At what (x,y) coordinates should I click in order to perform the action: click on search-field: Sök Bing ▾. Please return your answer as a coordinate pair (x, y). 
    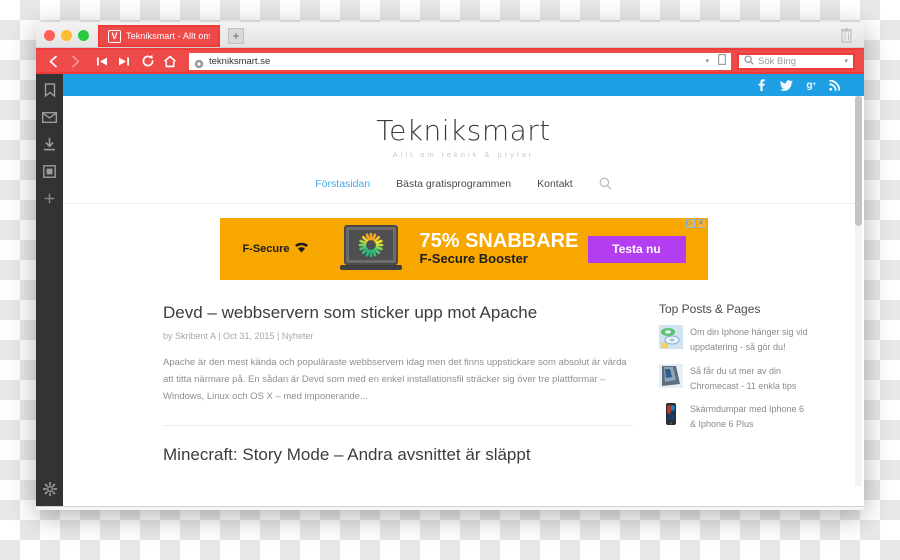
    Looking at the image, I should click on (796, 61).